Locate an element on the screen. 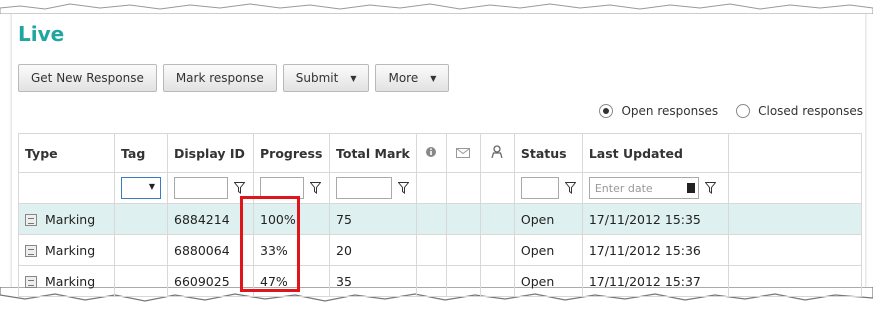  open-responses-label: Open responses is located at coordinates (670, 111).